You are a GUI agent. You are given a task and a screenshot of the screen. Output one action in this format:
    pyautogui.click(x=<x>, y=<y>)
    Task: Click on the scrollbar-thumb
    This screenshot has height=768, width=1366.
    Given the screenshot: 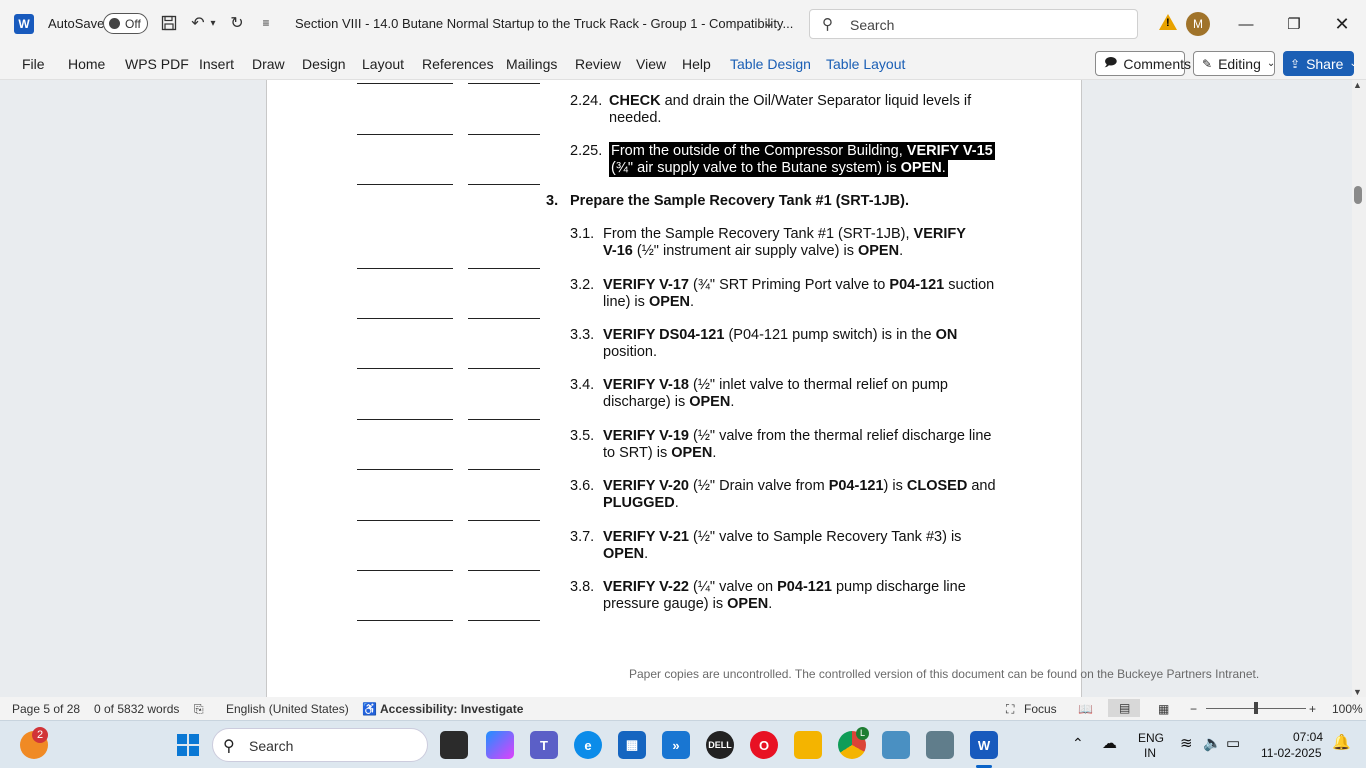 What is the action you would take?
    pyautogui.click(x=1358, y=195)
    